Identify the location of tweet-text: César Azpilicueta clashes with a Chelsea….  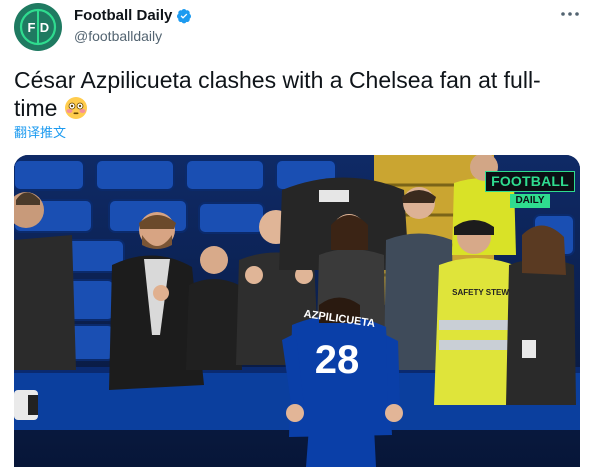
(294, 94).